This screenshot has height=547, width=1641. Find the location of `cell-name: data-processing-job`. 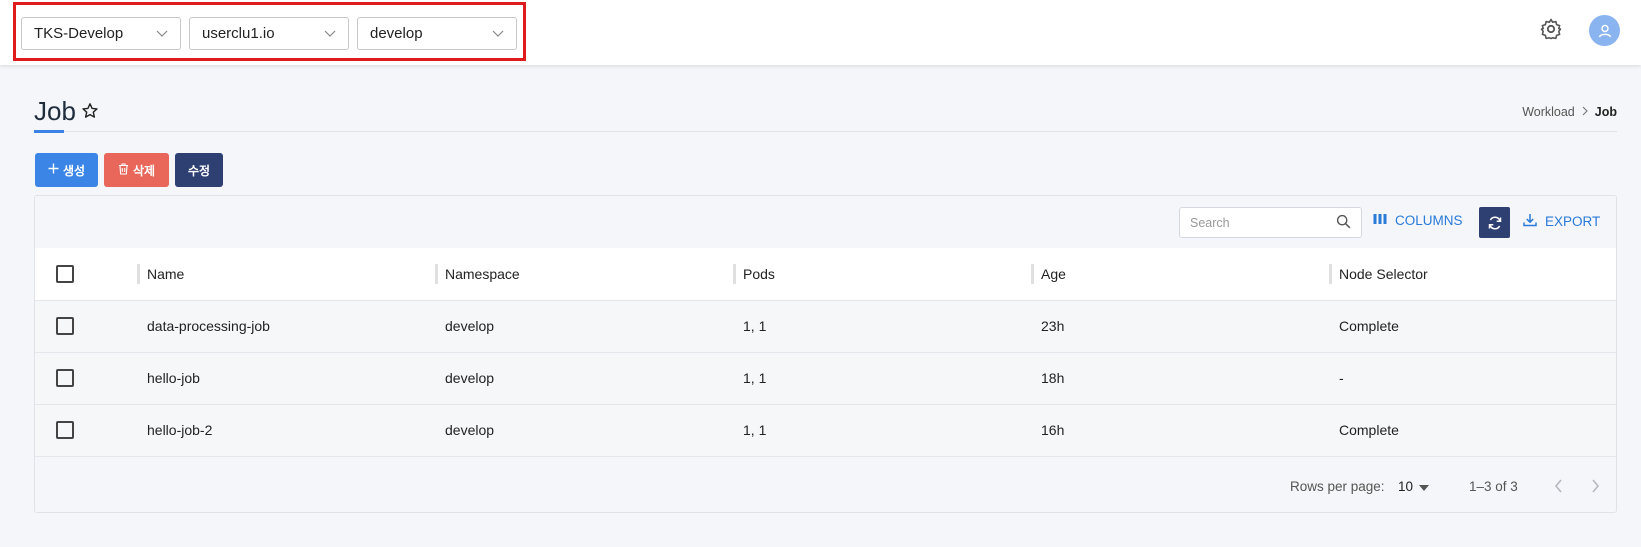

cell-name: data-processing-job is located at coordinates (208, 326).